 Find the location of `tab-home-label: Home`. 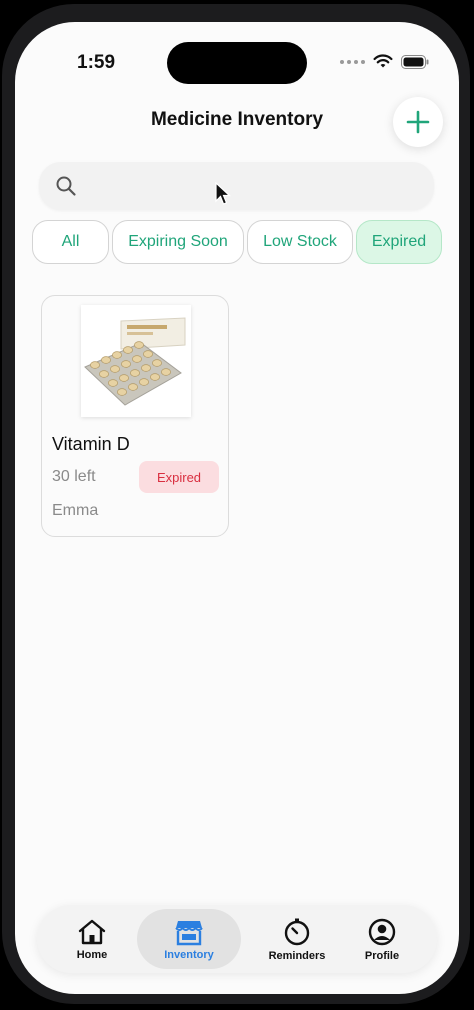

tab-home-label: Home is located at coordinates (92, 954).